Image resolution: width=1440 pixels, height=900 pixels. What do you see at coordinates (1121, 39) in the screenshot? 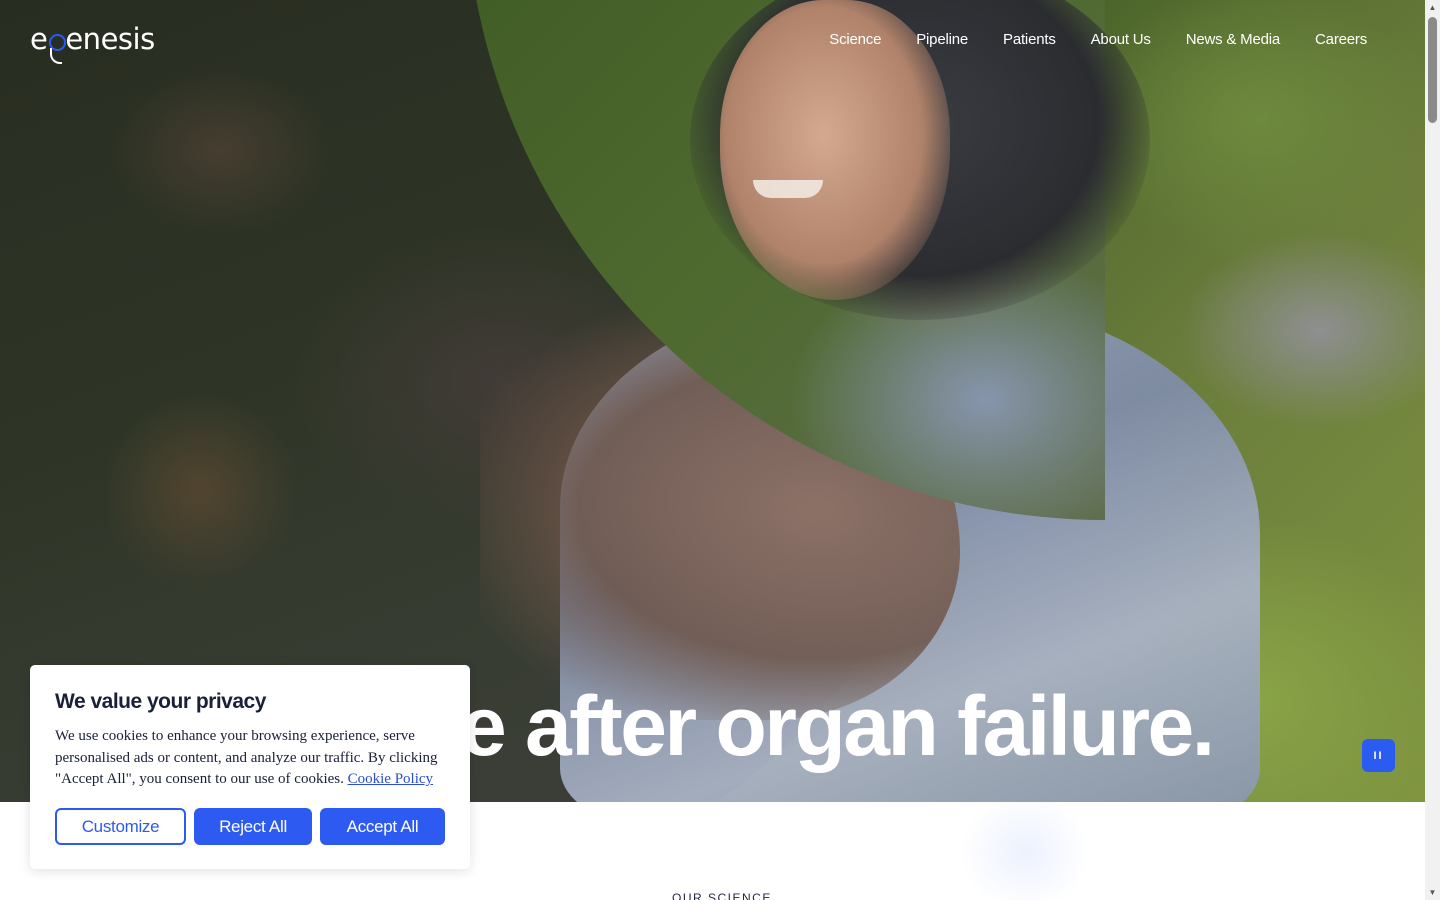
I see `nav-item-about-us: About Us` at bounding box center [1121, 39].